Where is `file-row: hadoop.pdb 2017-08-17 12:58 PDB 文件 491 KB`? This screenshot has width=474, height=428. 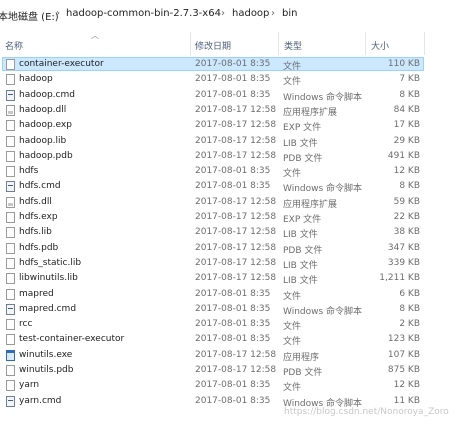 file-row: hadoop.pdb 2017-08-17 12:58 PDB 文件 491 KB is located at coordinates (237, 156).